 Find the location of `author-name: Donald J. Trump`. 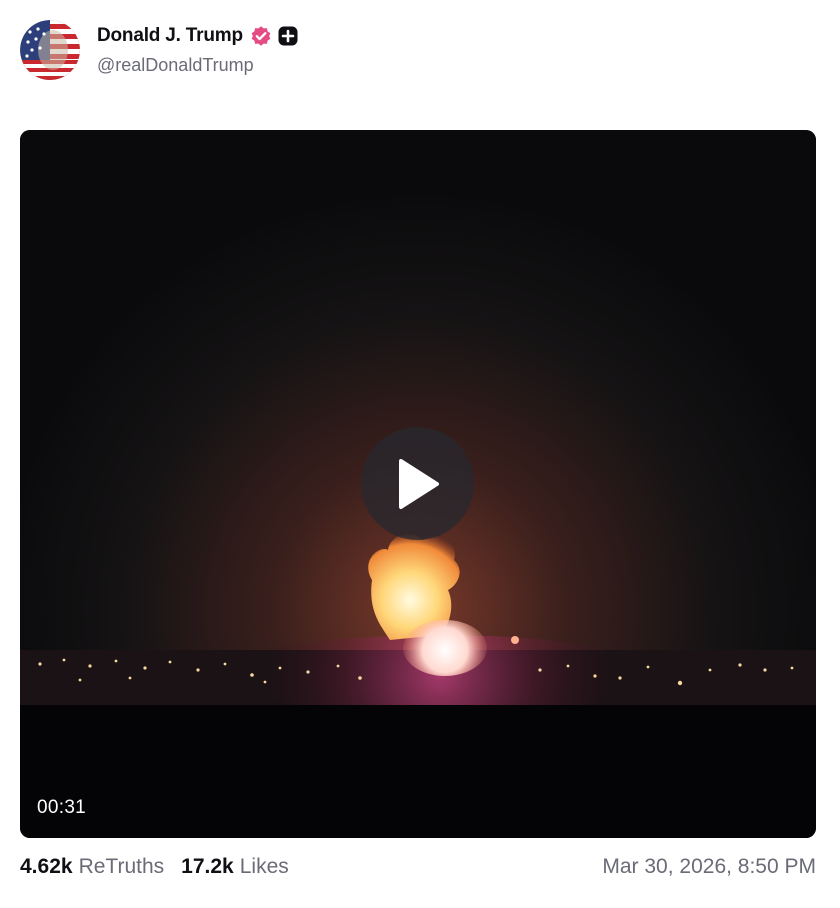

author-name: Donald J. Trump is located at coordinates (170, 36).